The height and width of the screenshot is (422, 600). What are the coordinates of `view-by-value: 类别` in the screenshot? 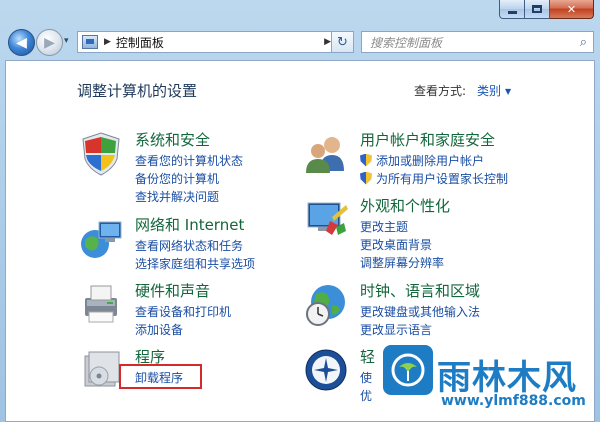 It's located at (489, 91).